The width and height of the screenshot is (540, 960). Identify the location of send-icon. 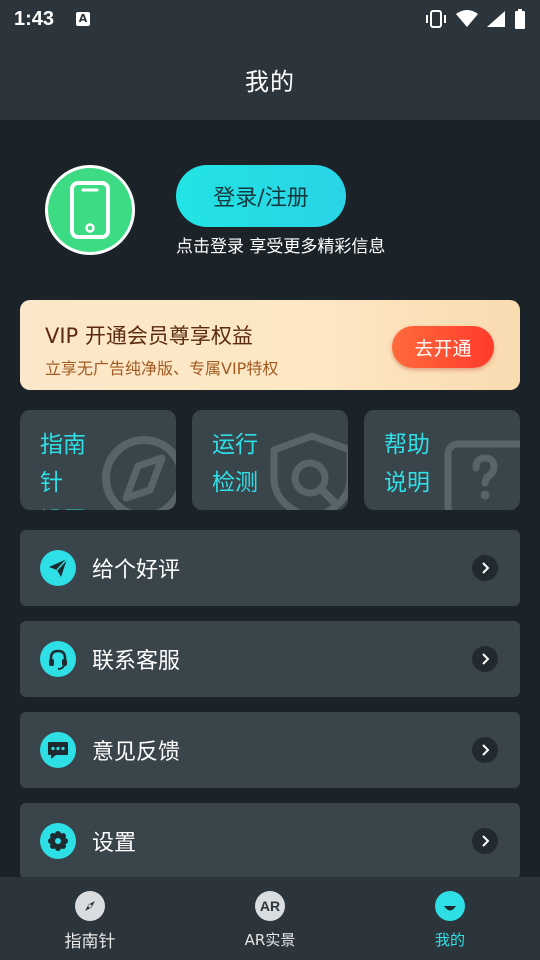
(58, 568).